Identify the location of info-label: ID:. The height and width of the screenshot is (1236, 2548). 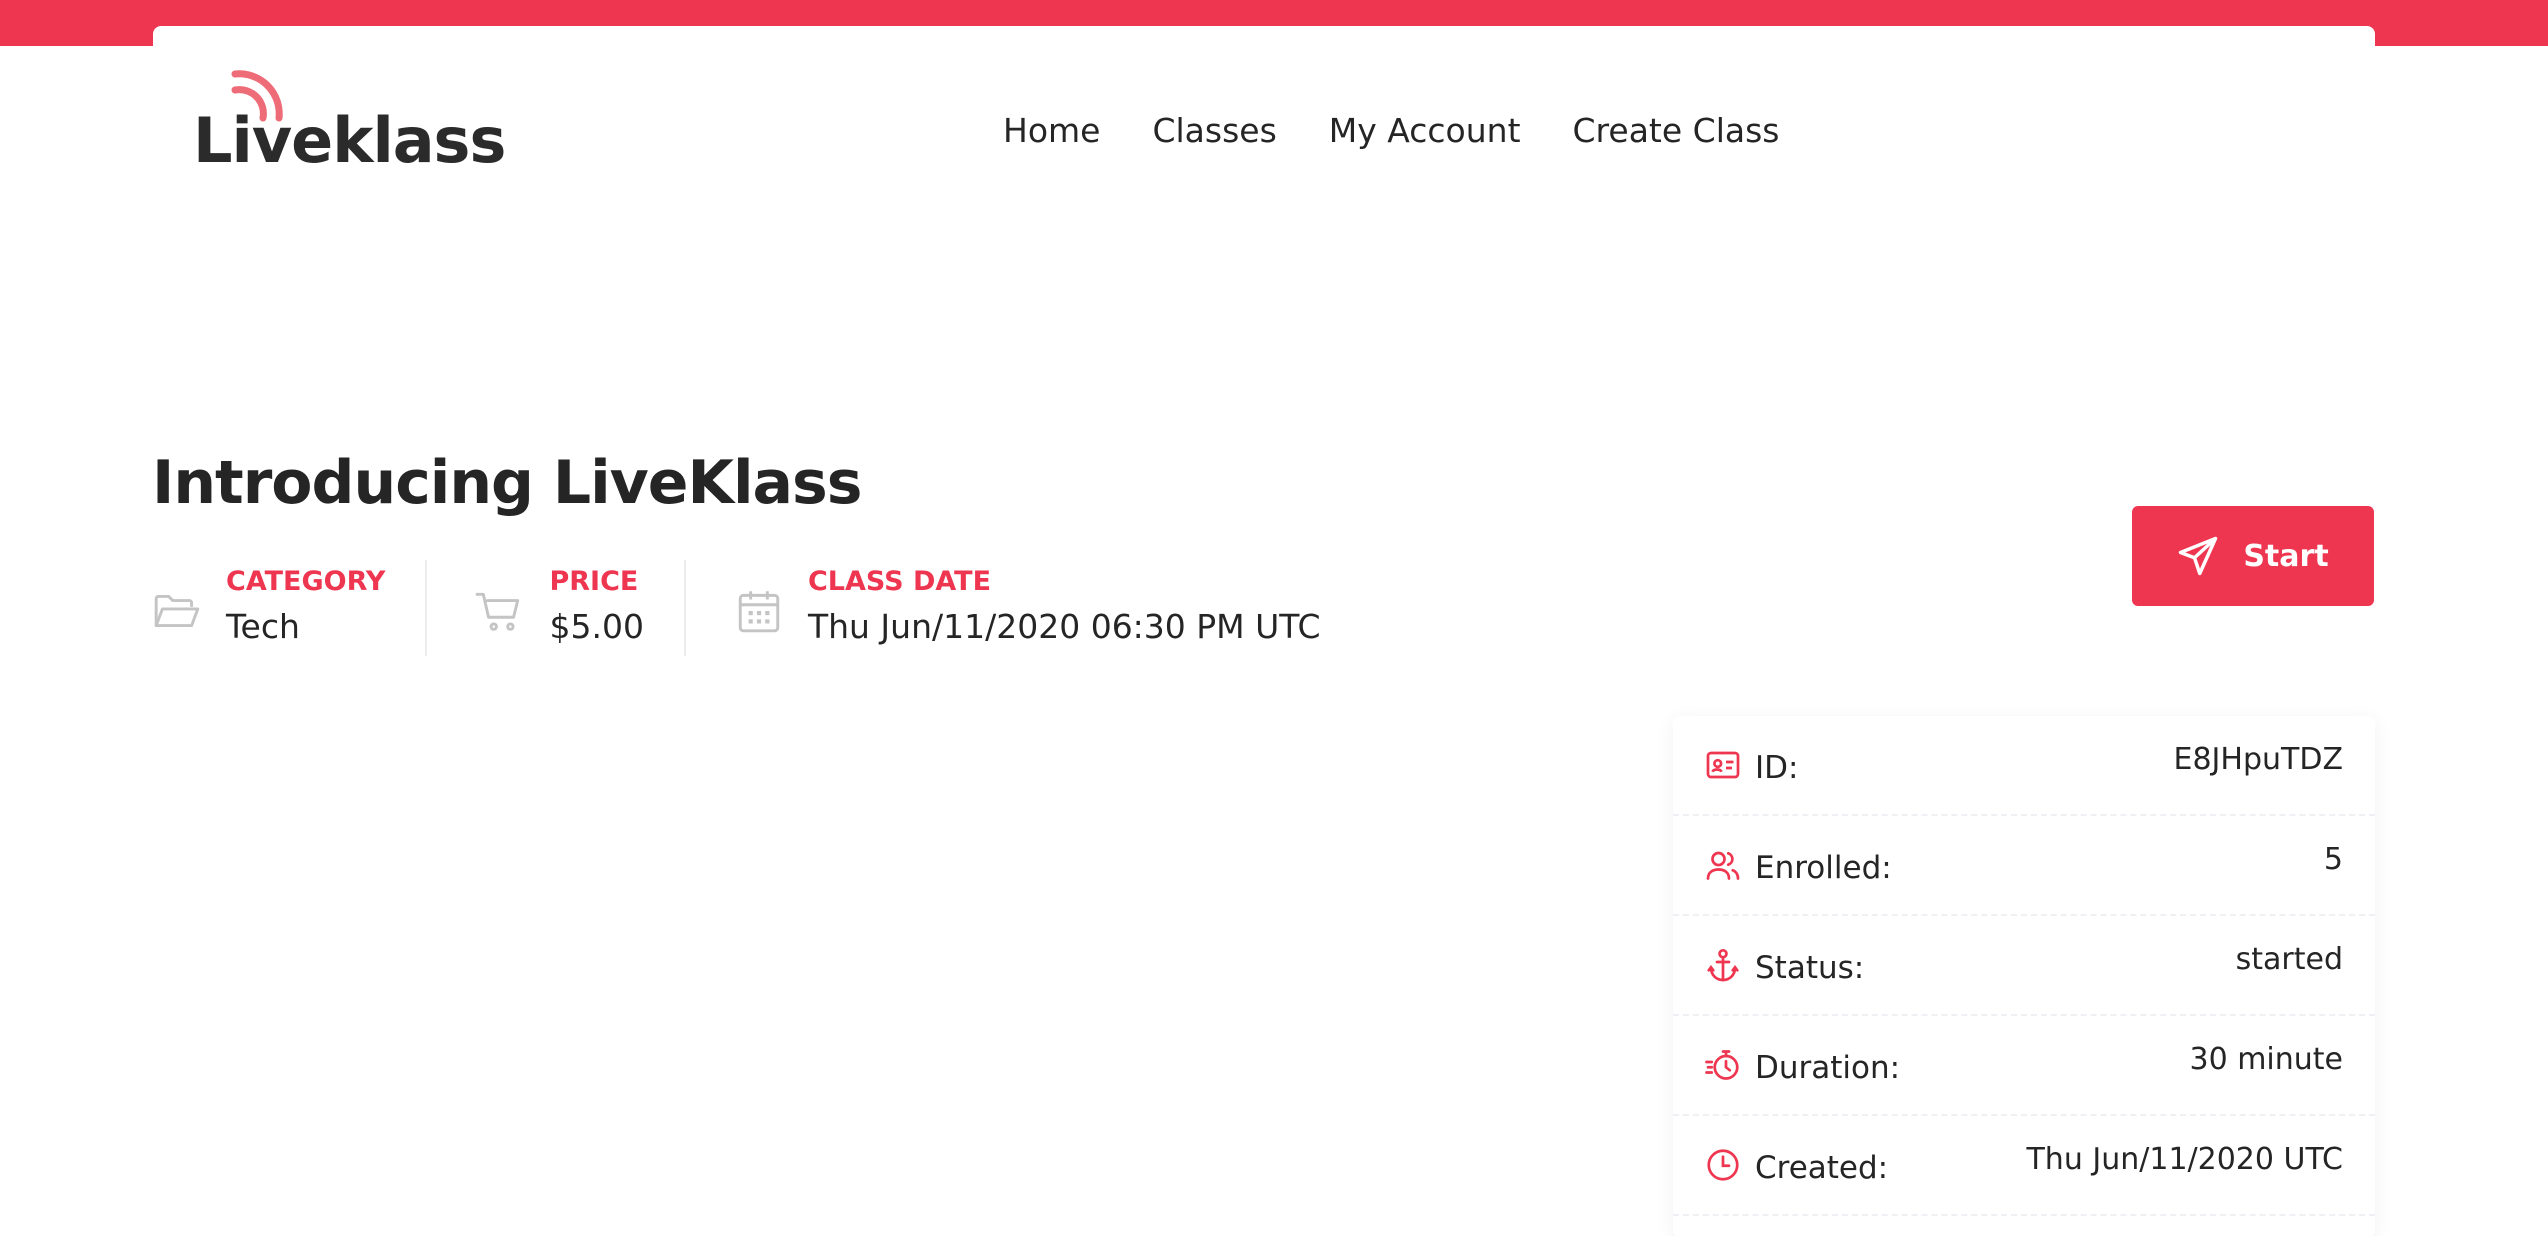
(1777, 768).